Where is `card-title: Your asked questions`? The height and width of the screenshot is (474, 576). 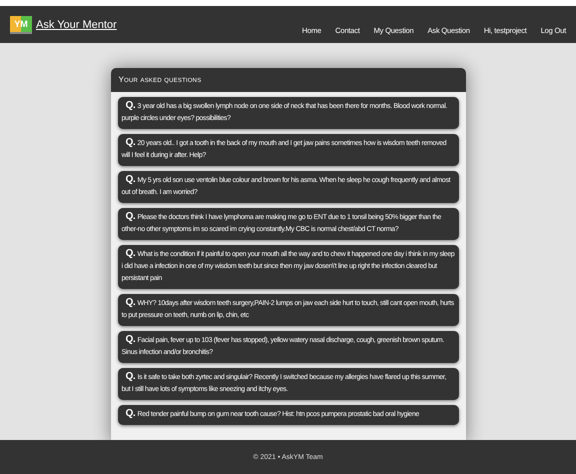 card-title: Your asked questions is located at coordinates (288, 80).